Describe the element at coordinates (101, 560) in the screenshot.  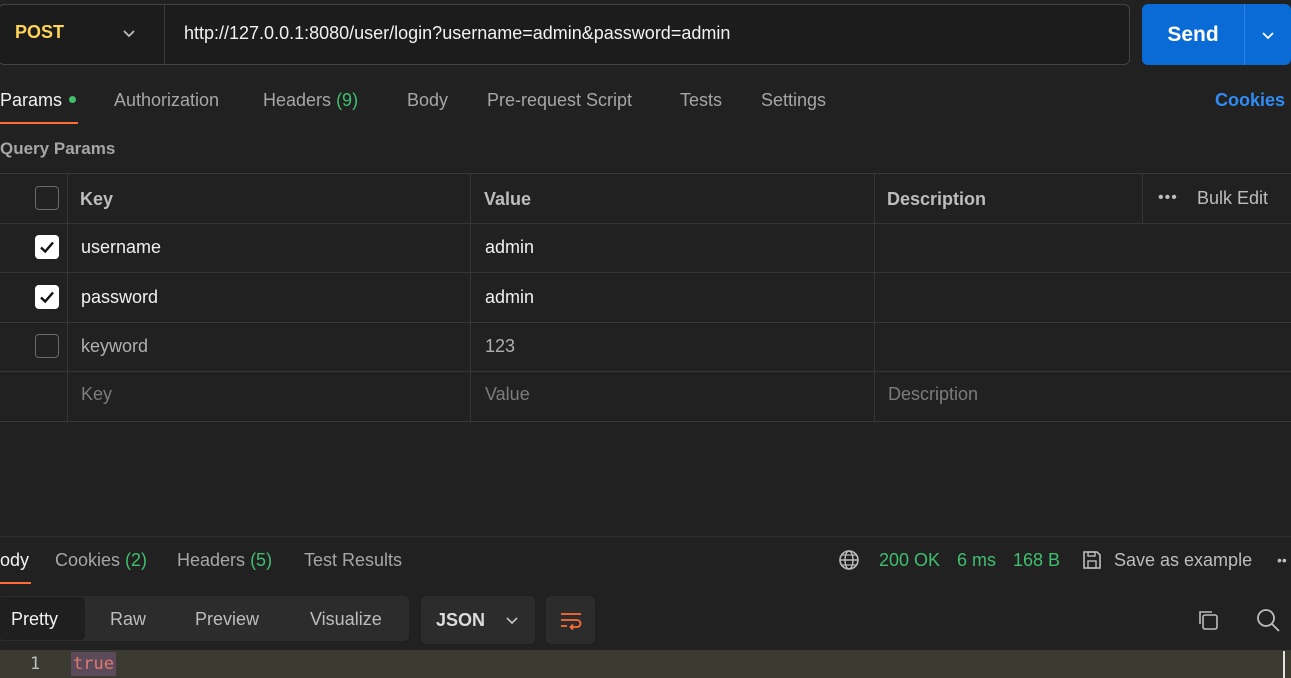
I see `response-tab-cookies: Cookies (2)` at that location.